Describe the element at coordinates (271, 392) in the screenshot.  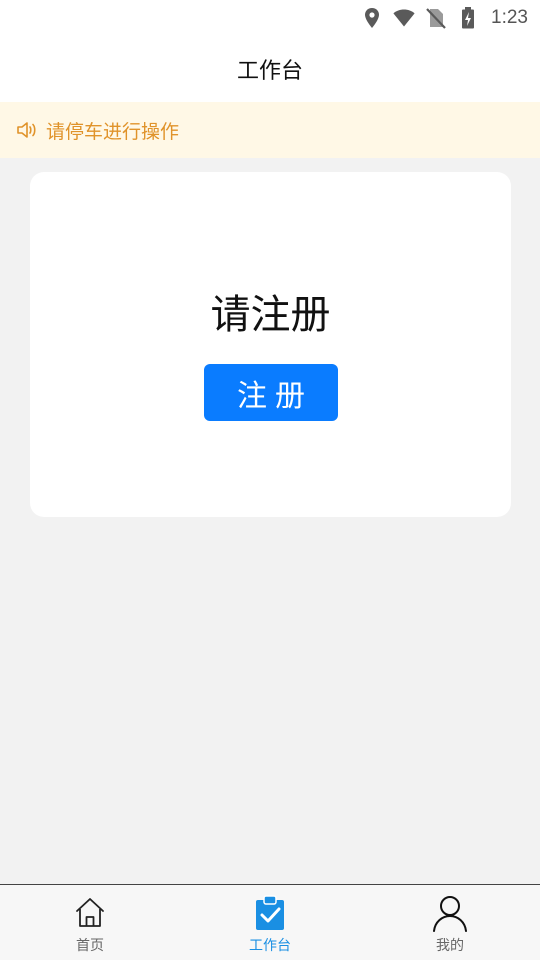
I see `register-button: 注册` at that location.